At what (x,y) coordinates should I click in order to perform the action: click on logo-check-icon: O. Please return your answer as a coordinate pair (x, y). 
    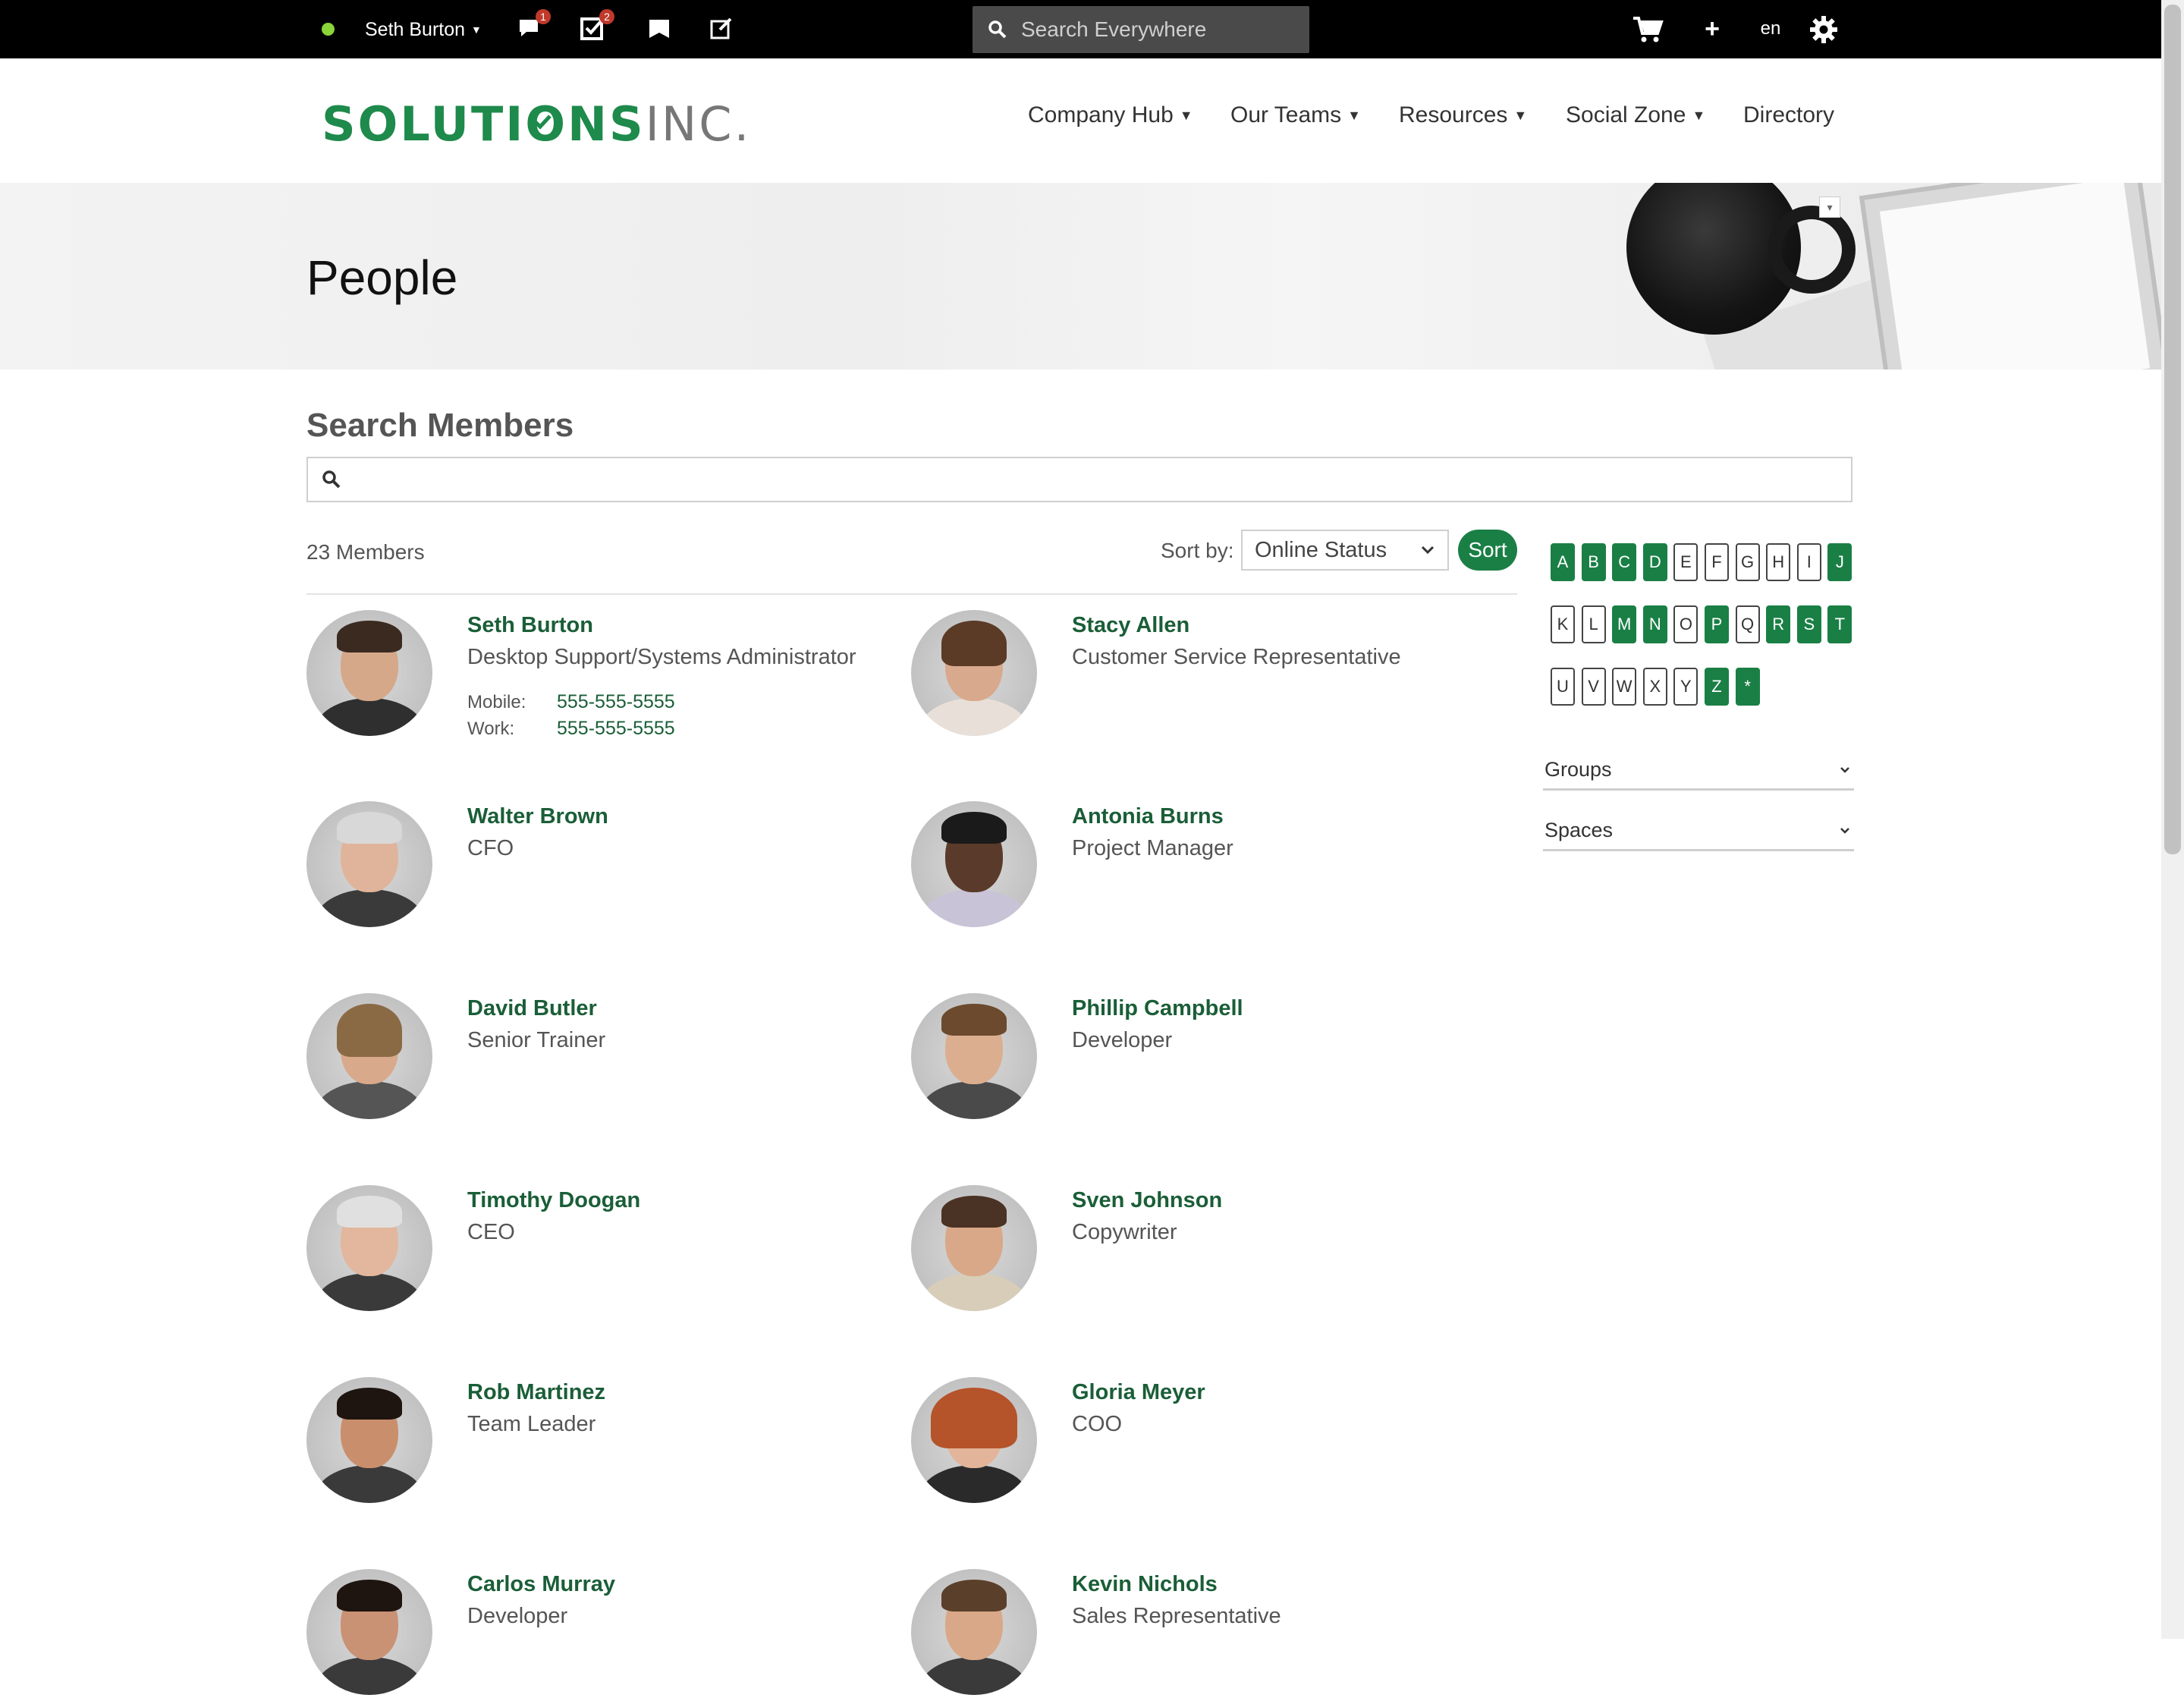
    Looking at the image, I should click on (546, 124).